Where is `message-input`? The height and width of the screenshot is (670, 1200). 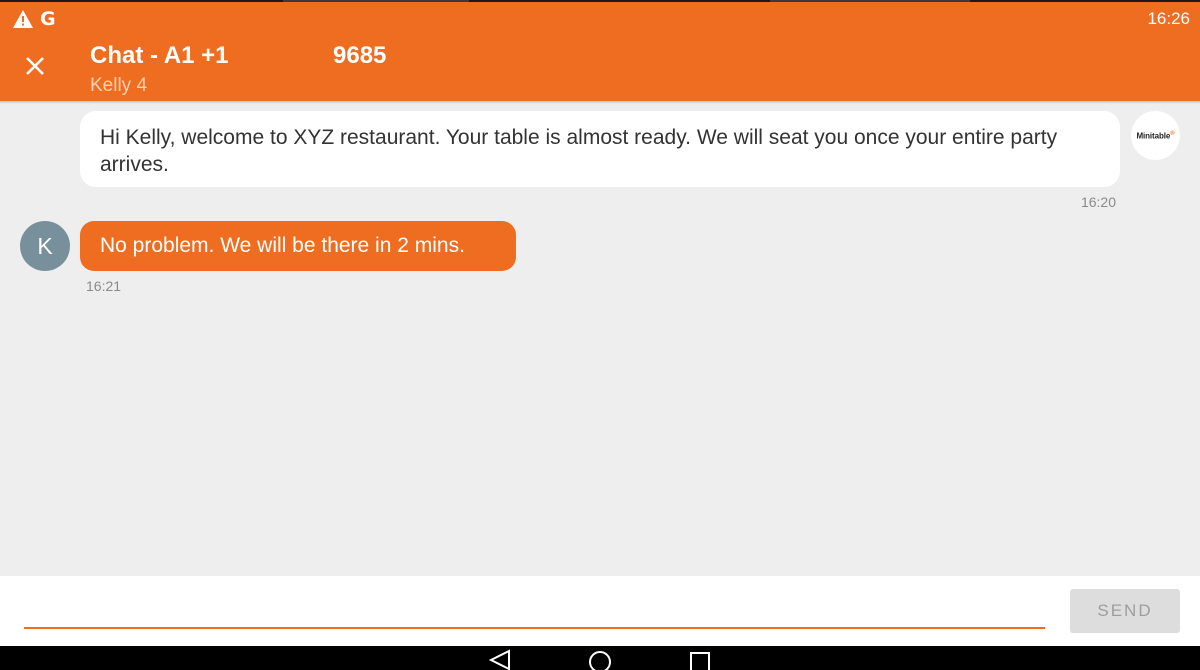
message-input is located at coordinates (534, 611).